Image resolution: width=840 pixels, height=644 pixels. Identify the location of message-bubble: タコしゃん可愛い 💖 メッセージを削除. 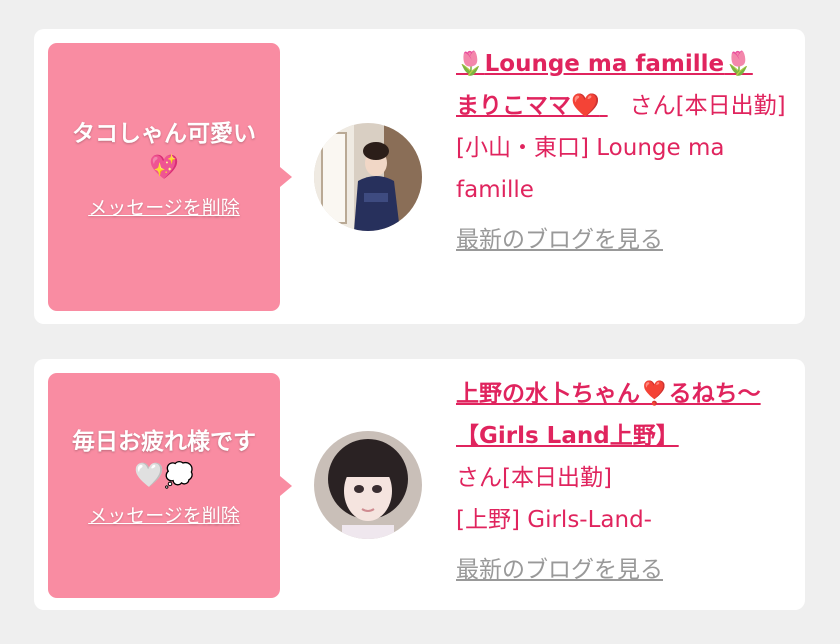
(170, 177).